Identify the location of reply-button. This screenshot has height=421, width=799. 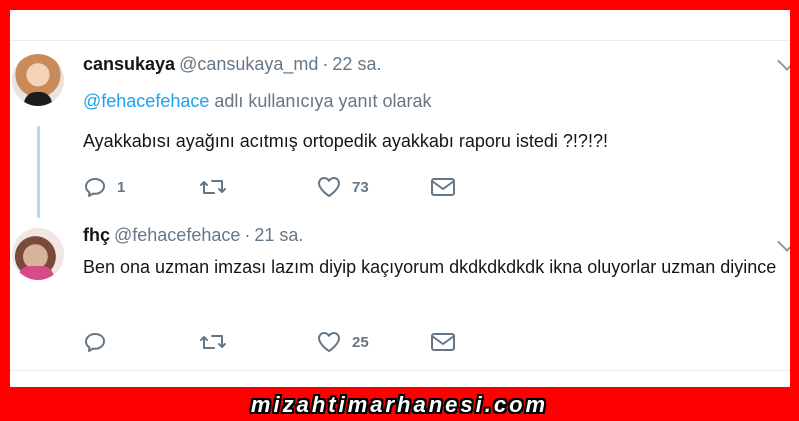
(100, 342).